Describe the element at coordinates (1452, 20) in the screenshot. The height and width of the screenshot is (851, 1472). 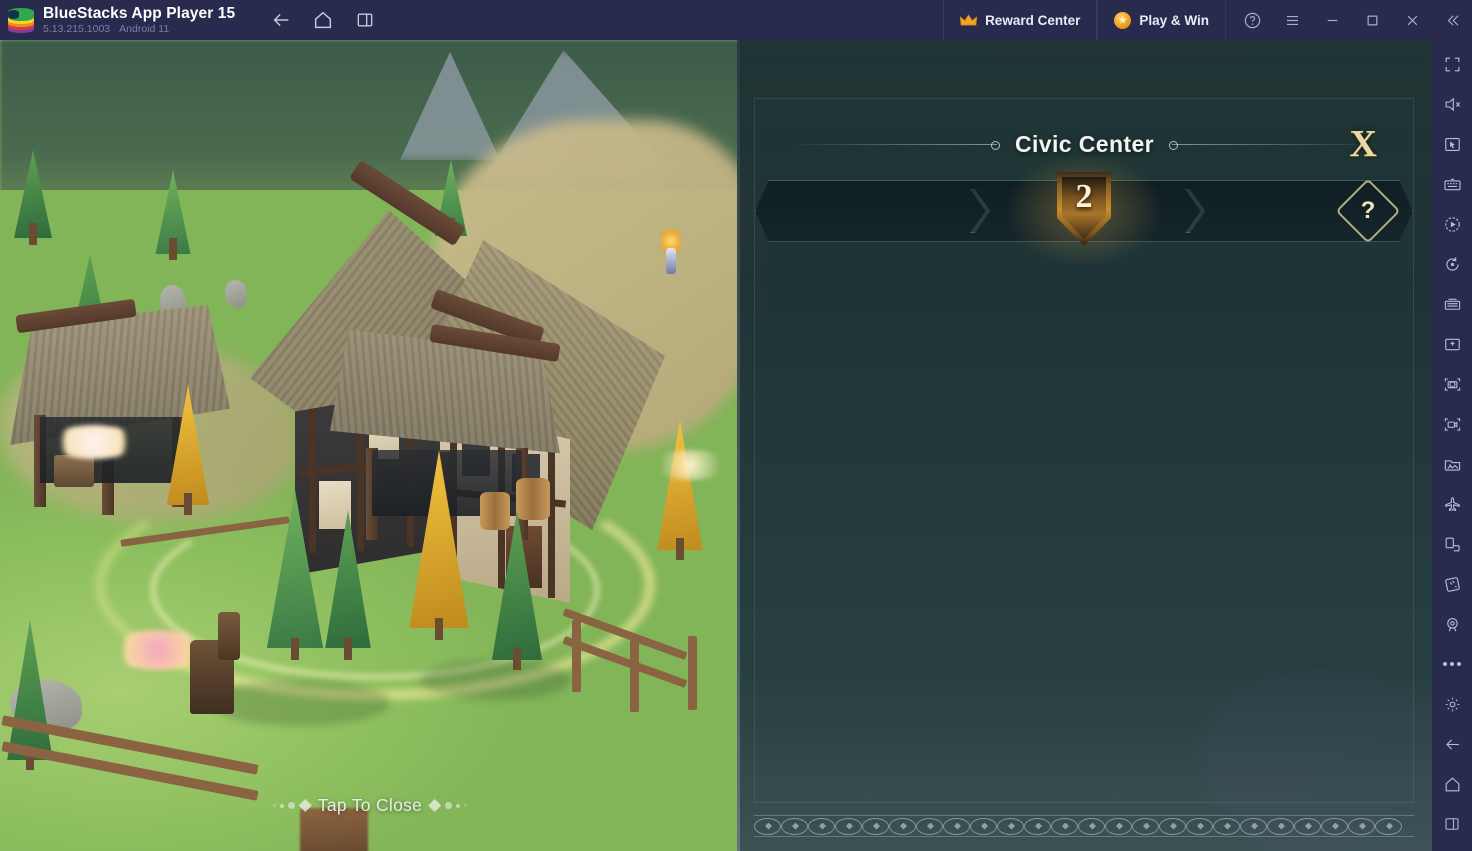
I see `collapse-sidebar-button` at that location.